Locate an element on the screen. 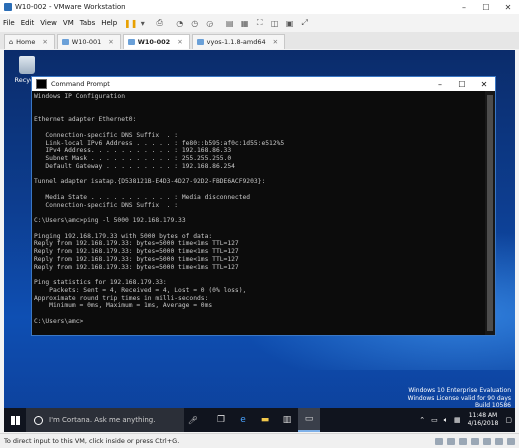  cmd-icon is located at coordinates (41, 84).